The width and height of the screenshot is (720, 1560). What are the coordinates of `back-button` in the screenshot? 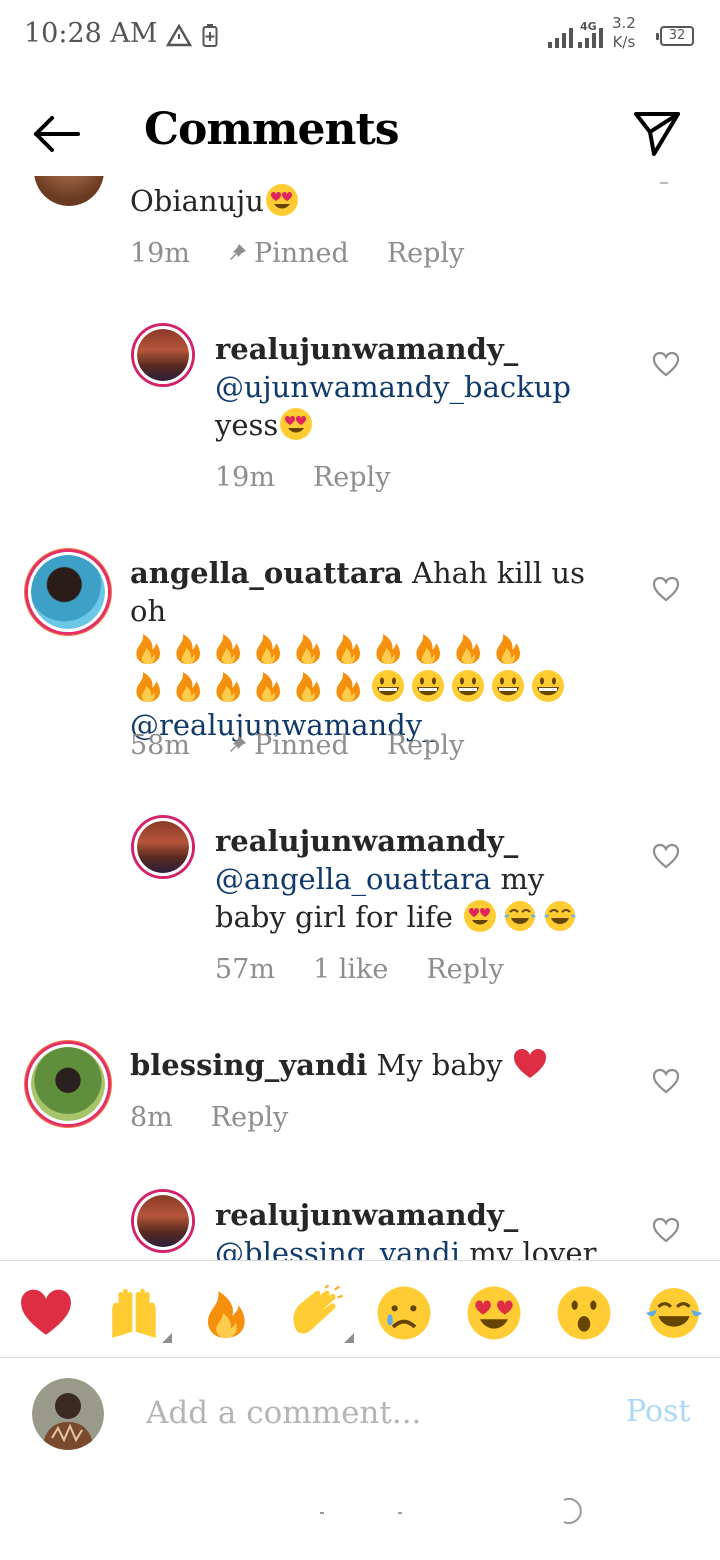 It's located at (56, 134).